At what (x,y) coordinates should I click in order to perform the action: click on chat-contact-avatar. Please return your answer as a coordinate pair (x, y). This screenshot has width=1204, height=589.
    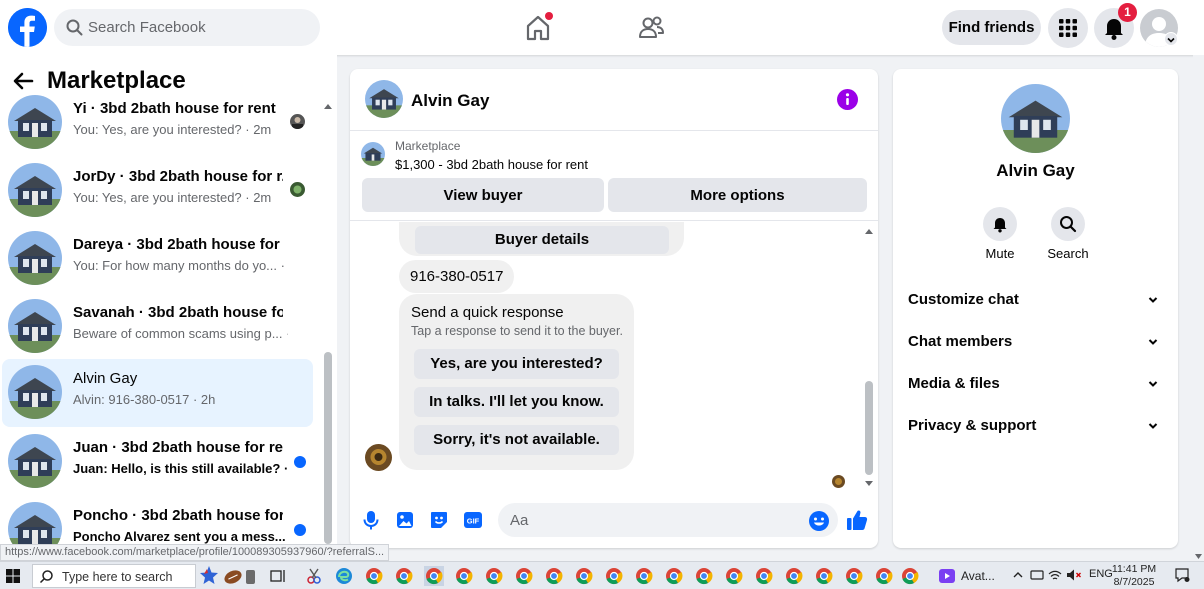
    Looking at the image, I should click on (384, 99).